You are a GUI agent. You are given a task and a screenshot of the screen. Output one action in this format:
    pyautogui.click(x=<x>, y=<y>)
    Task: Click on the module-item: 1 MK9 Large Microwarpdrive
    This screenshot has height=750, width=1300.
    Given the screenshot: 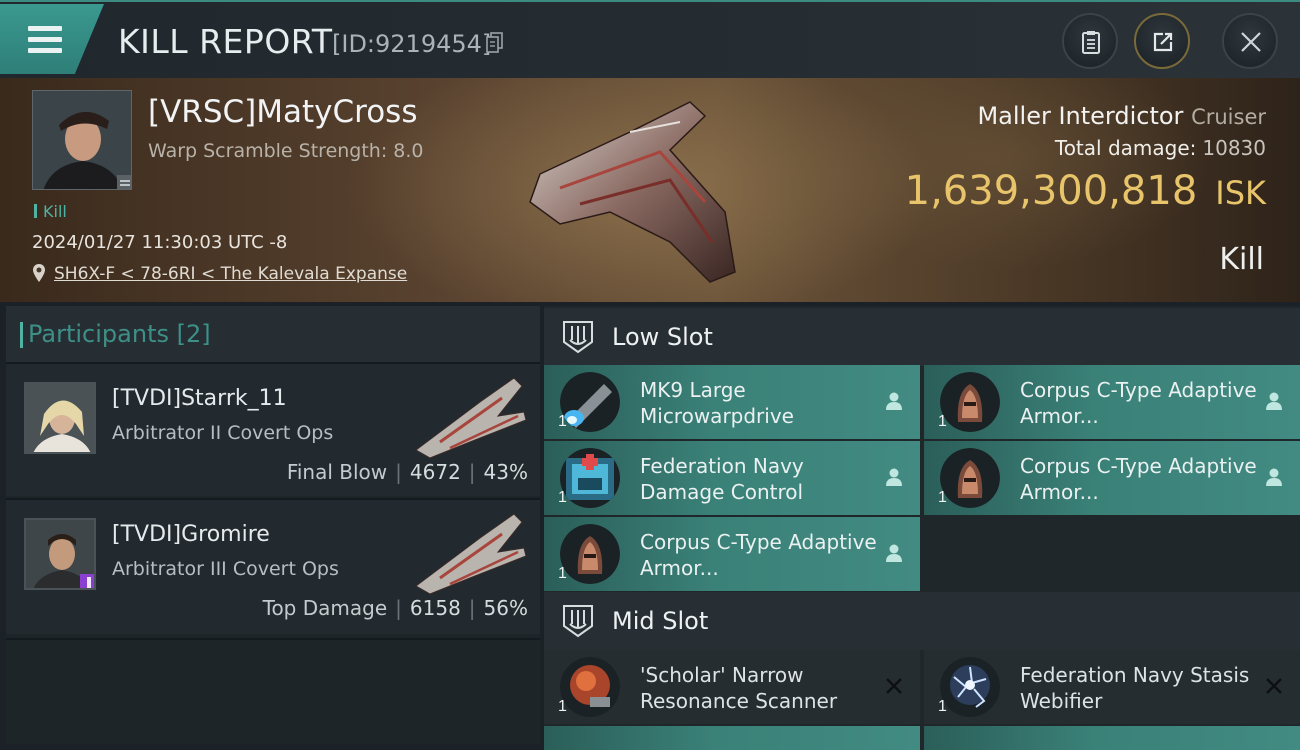 What is the action you would take?
    pyautogui.click(x=732, y=402)
    